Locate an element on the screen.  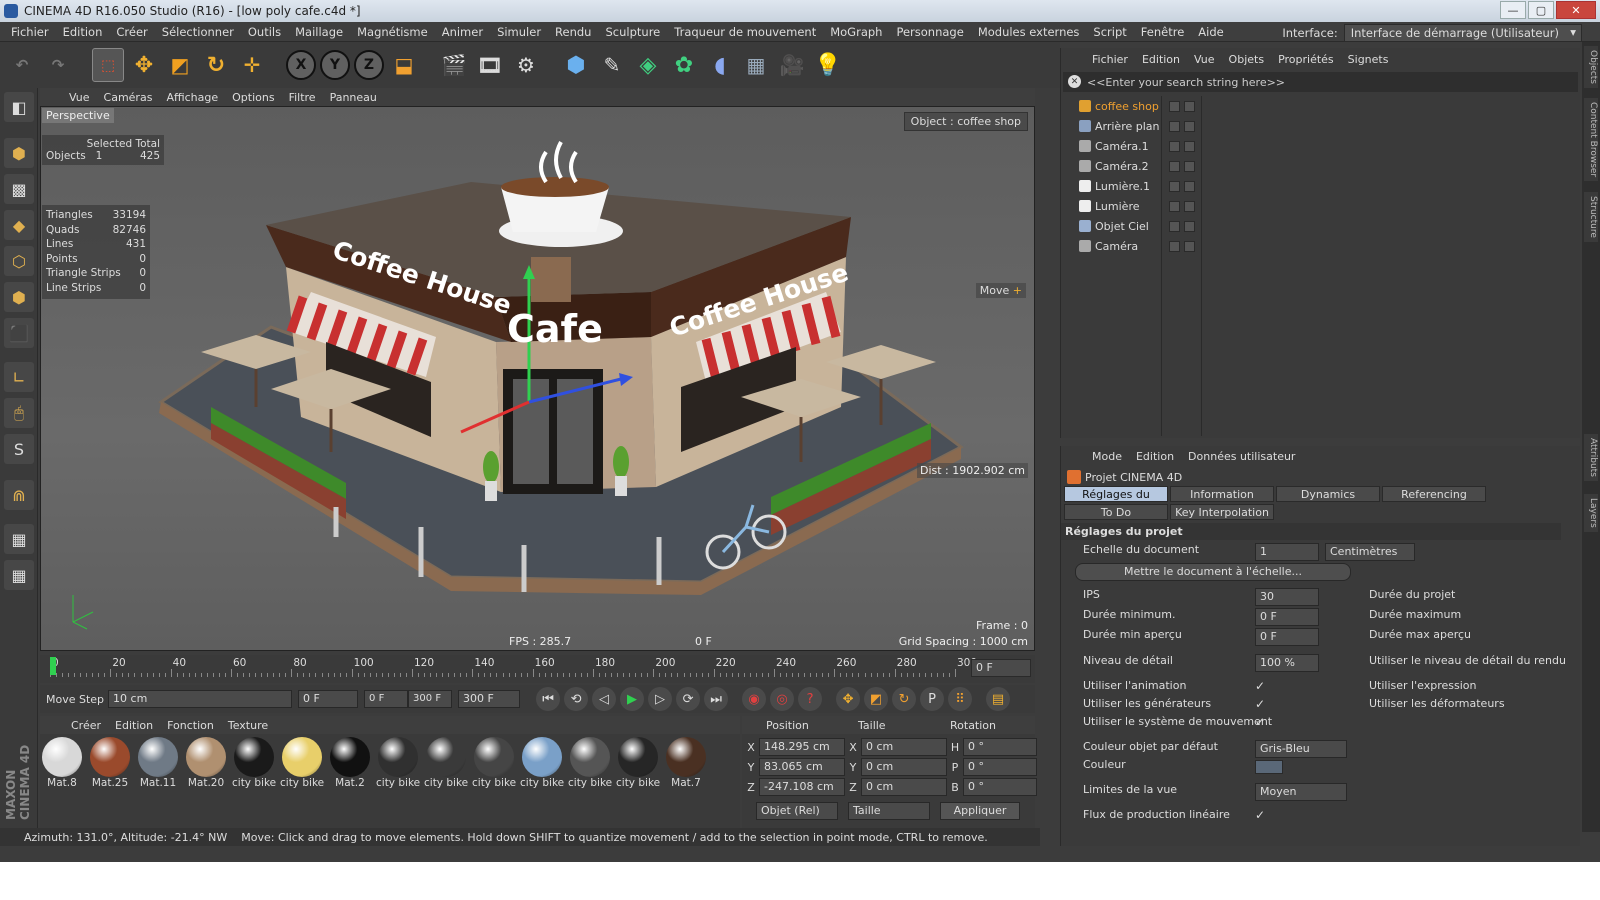
viewport-menu-item: Caméras is located at coordinates (128, 97).